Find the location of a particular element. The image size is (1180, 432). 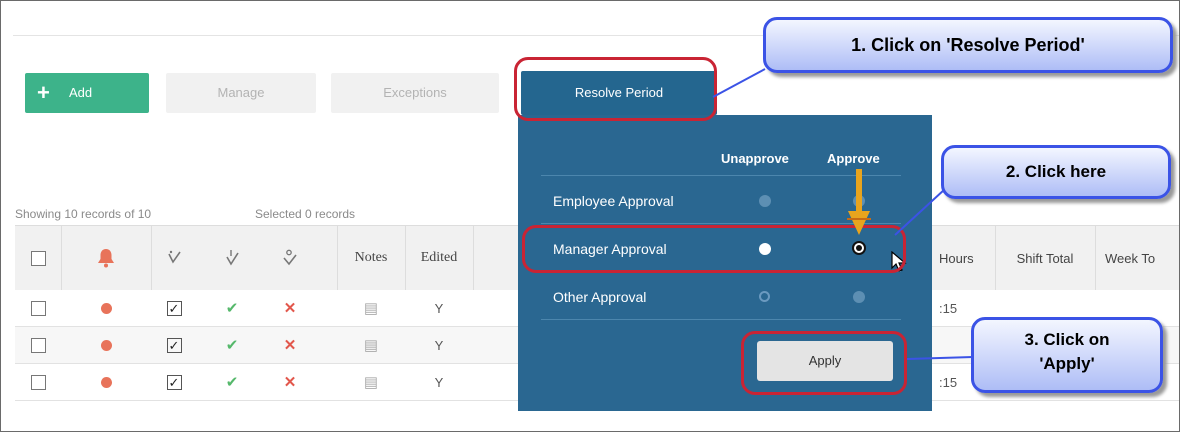

callout-step-3: 3. Click on 'Apply' is located at coordinates (1067, 355).